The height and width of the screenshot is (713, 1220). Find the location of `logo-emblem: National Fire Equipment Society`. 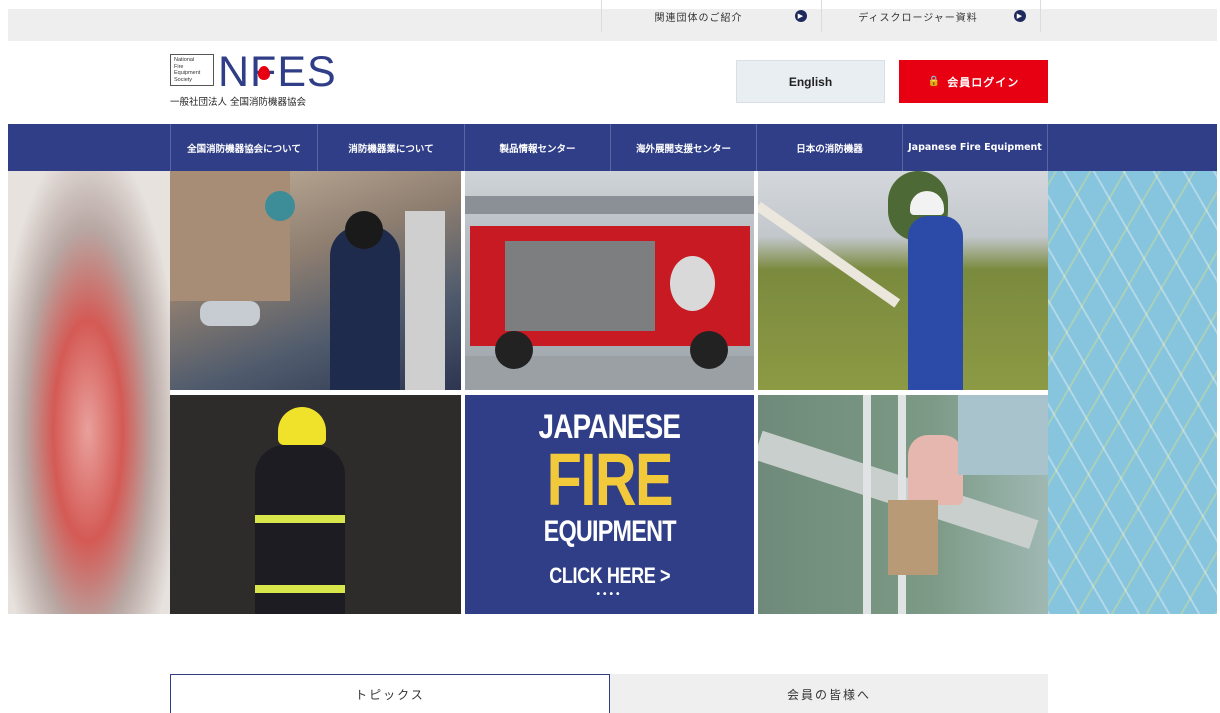

logo-emblem: National Fire Equipment Society is located at coordinates (192, 70).